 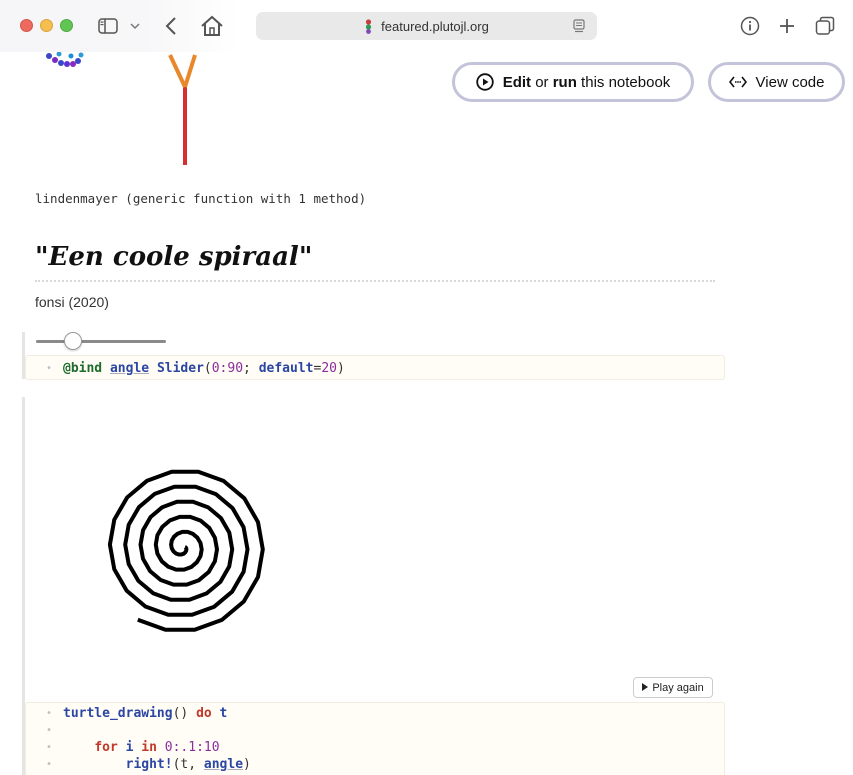 I want to click on code-token: (), so click(x=184, y=713).